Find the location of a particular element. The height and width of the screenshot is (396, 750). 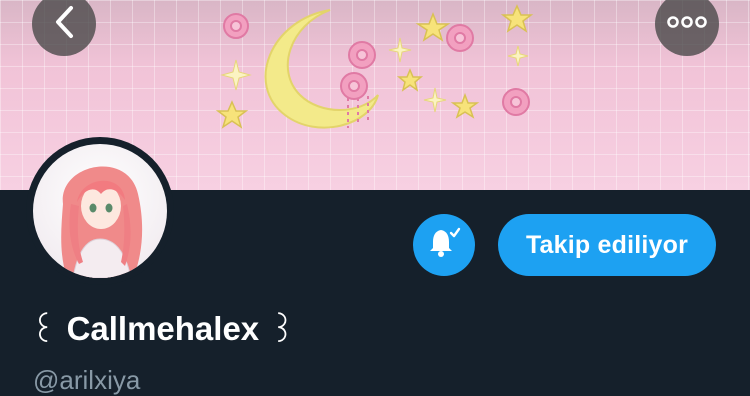

avatar-frame is located at coordinates (100, 211).